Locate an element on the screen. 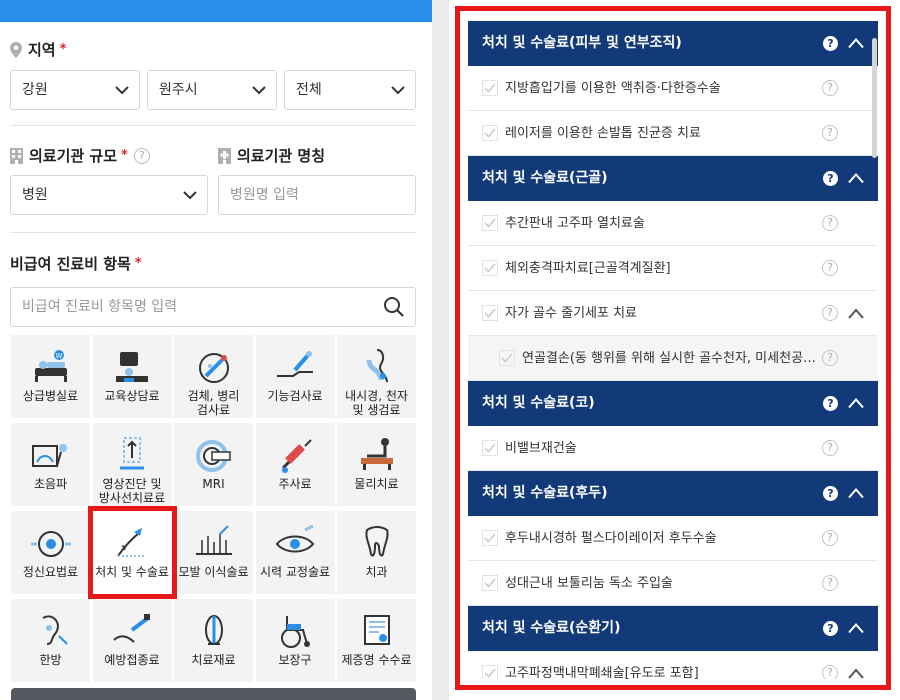 This screenshot has width=900, height=700. search-button is located at coordinates (213, 694).